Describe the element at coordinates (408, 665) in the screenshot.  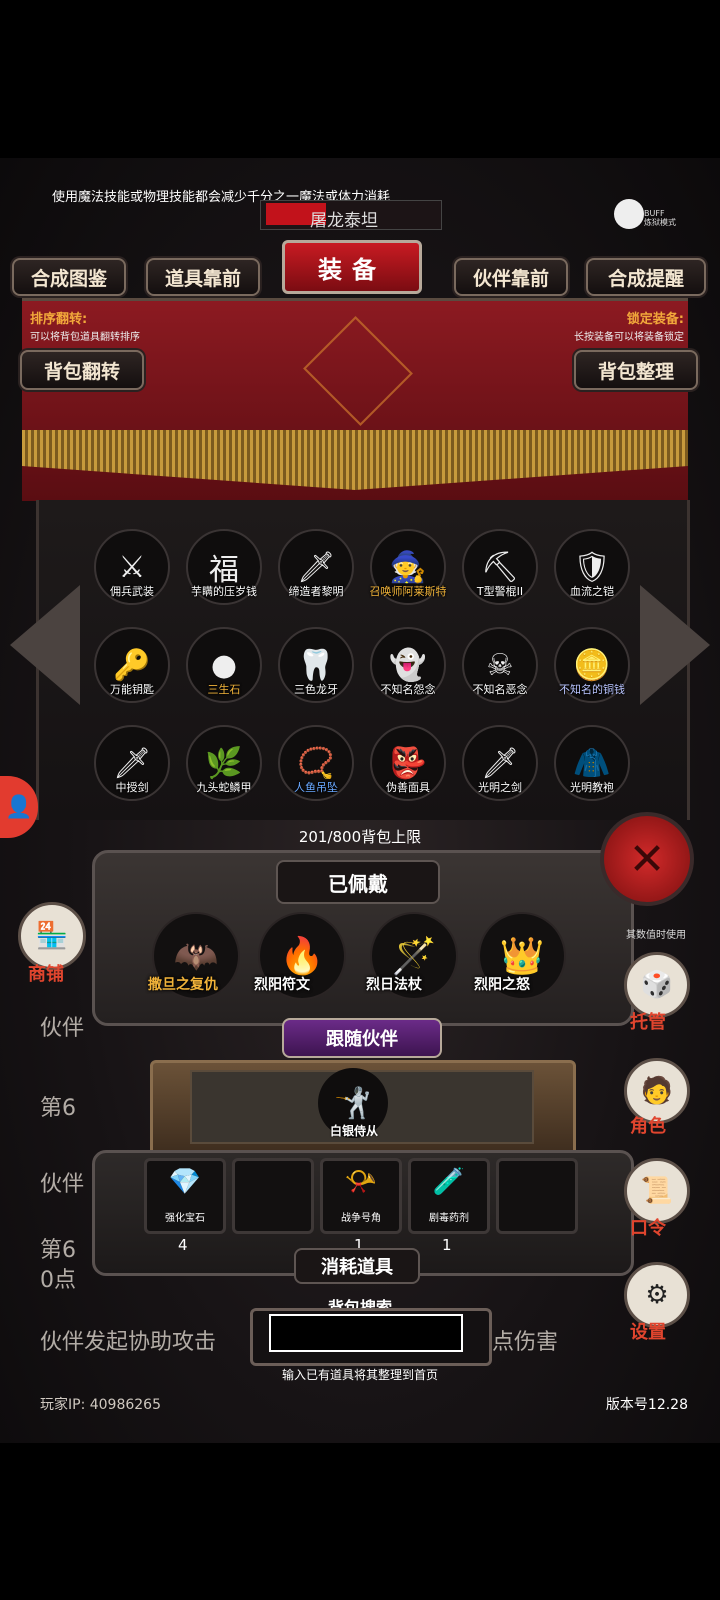
I see `inventory-item: 👻 不知名怨念` at that location.